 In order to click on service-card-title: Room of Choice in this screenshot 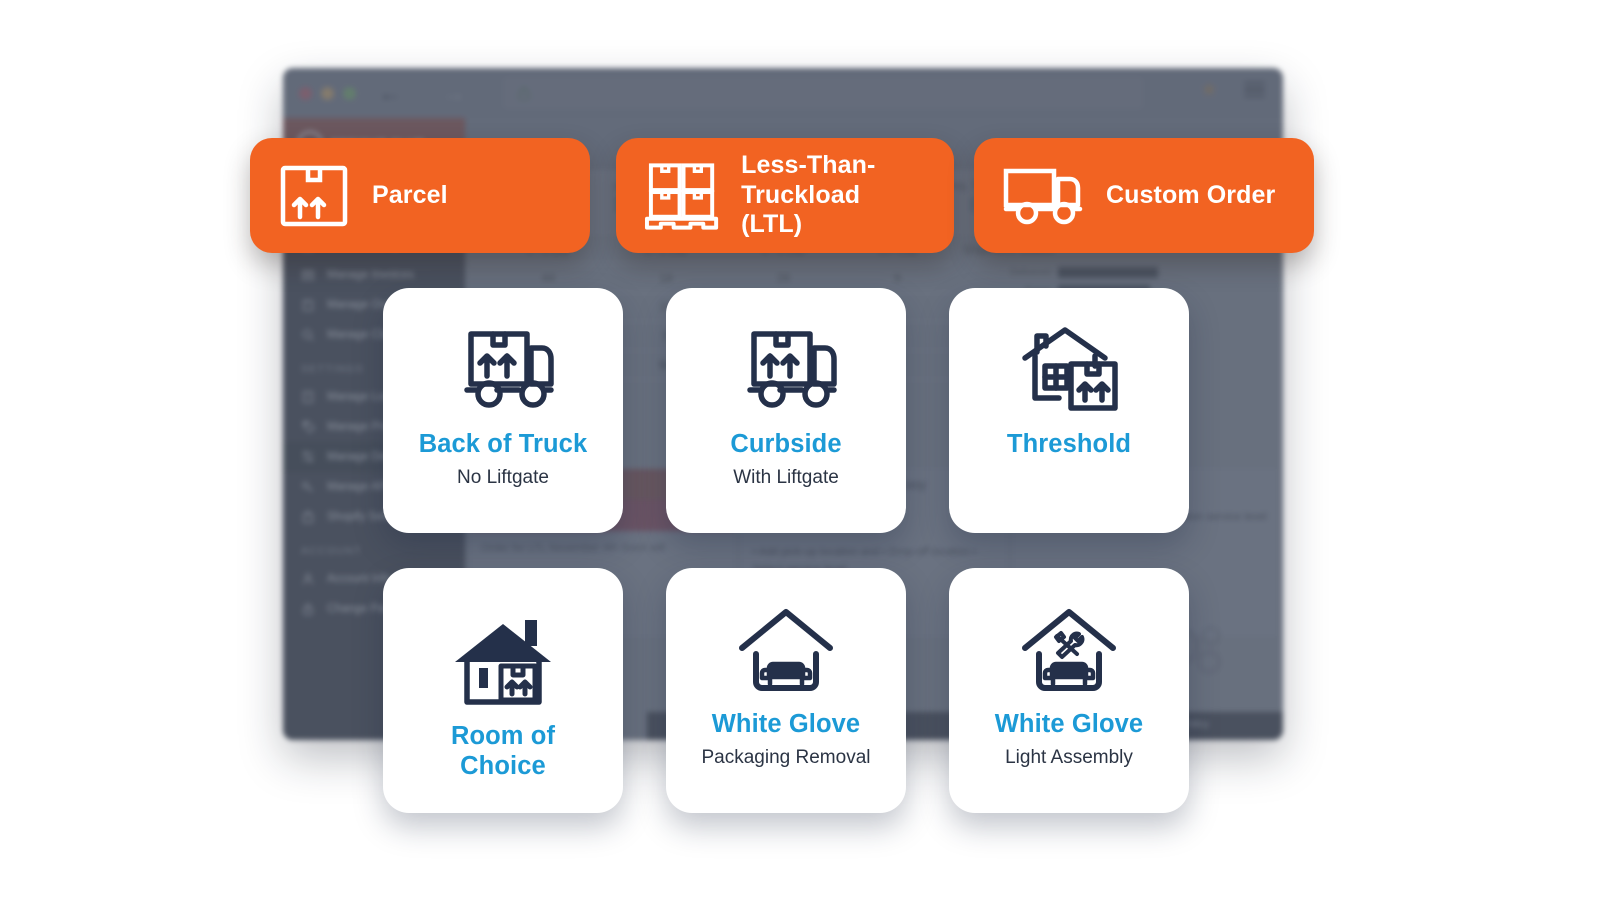, I will do `click(503, 752)`.